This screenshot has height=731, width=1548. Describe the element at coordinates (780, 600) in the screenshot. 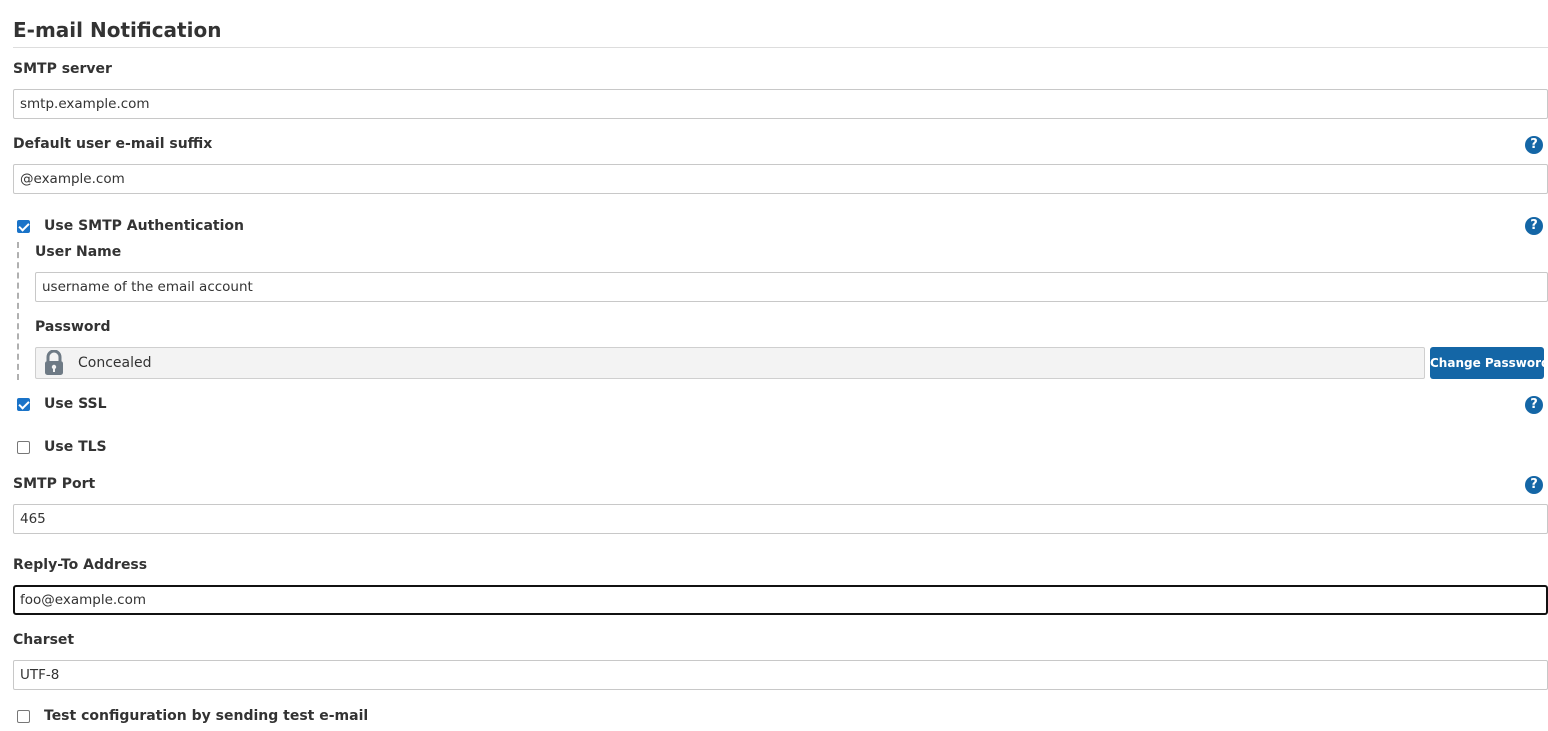

I see `reply-to-input` at that location.